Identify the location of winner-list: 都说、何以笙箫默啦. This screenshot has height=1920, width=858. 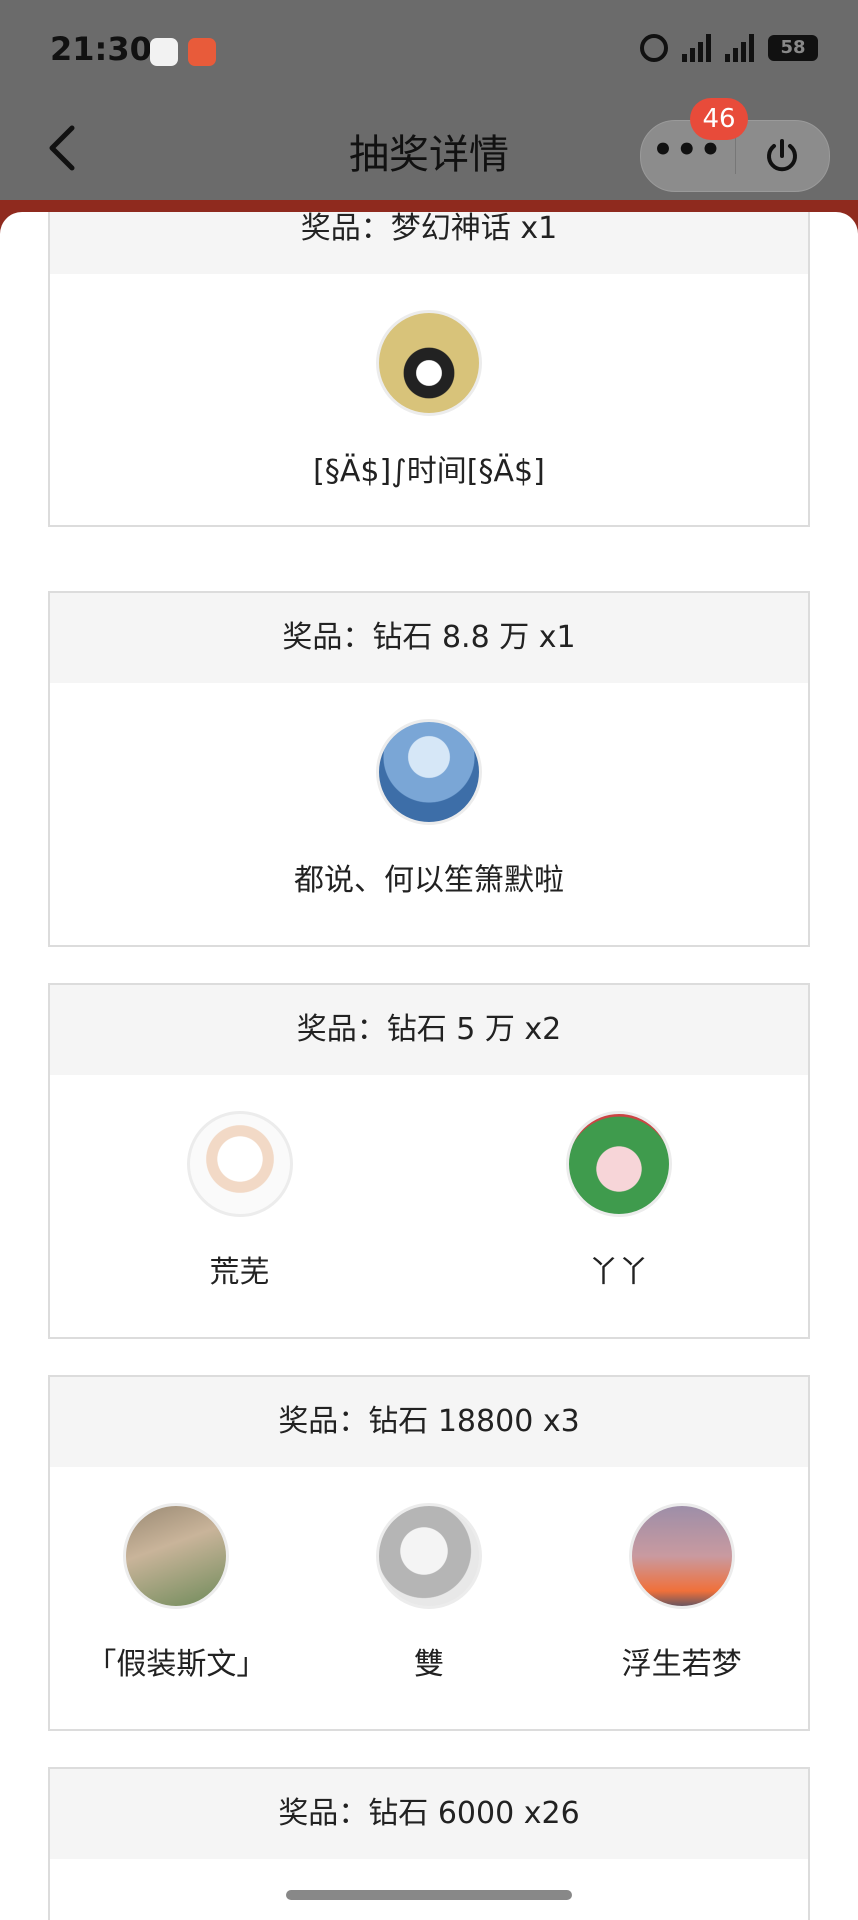
(429, 791).